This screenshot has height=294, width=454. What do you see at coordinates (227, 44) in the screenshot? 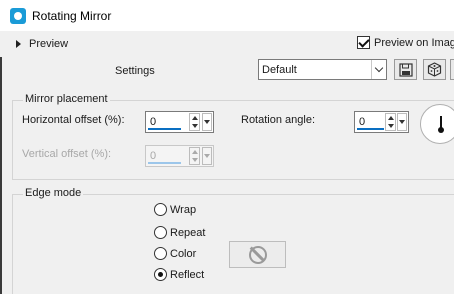
I see `preview-row: Preview Preview on Imag` at bounding box center [227, 44].